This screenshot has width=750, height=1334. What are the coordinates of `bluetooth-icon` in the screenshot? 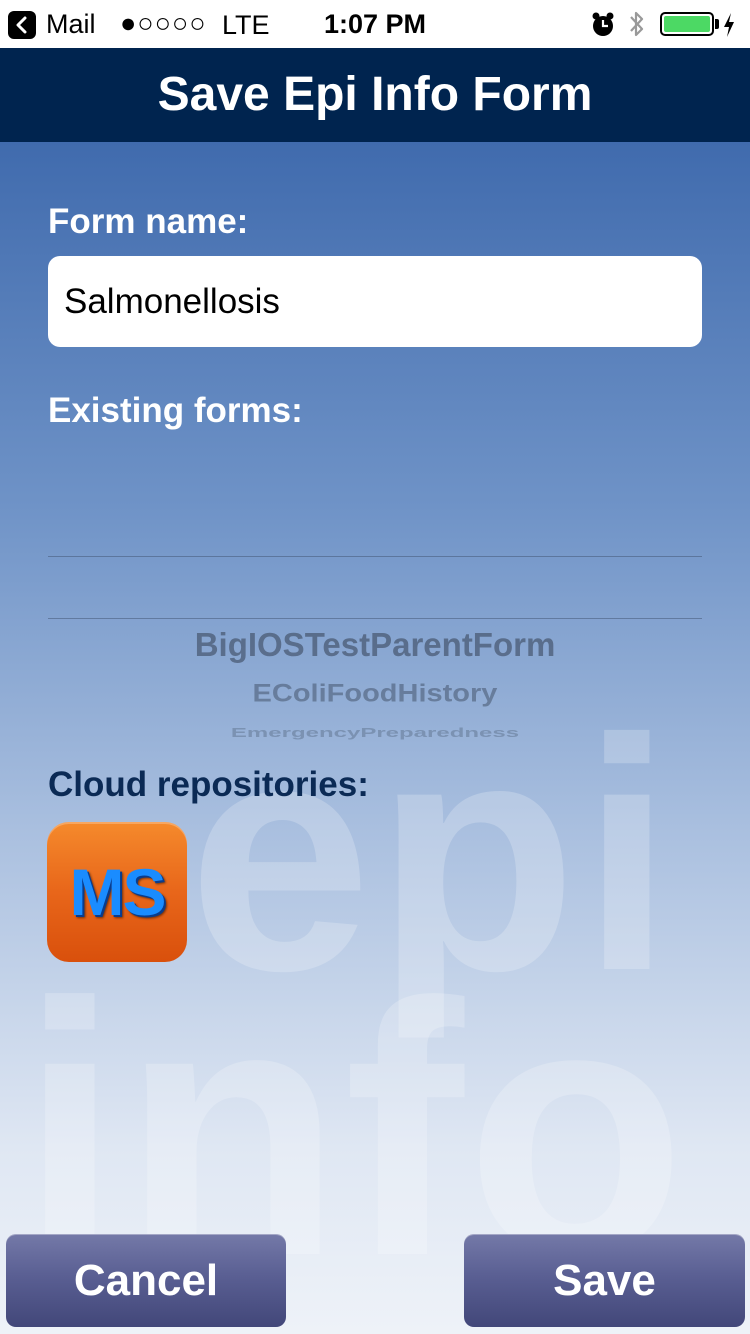 It's located at (637, 27).